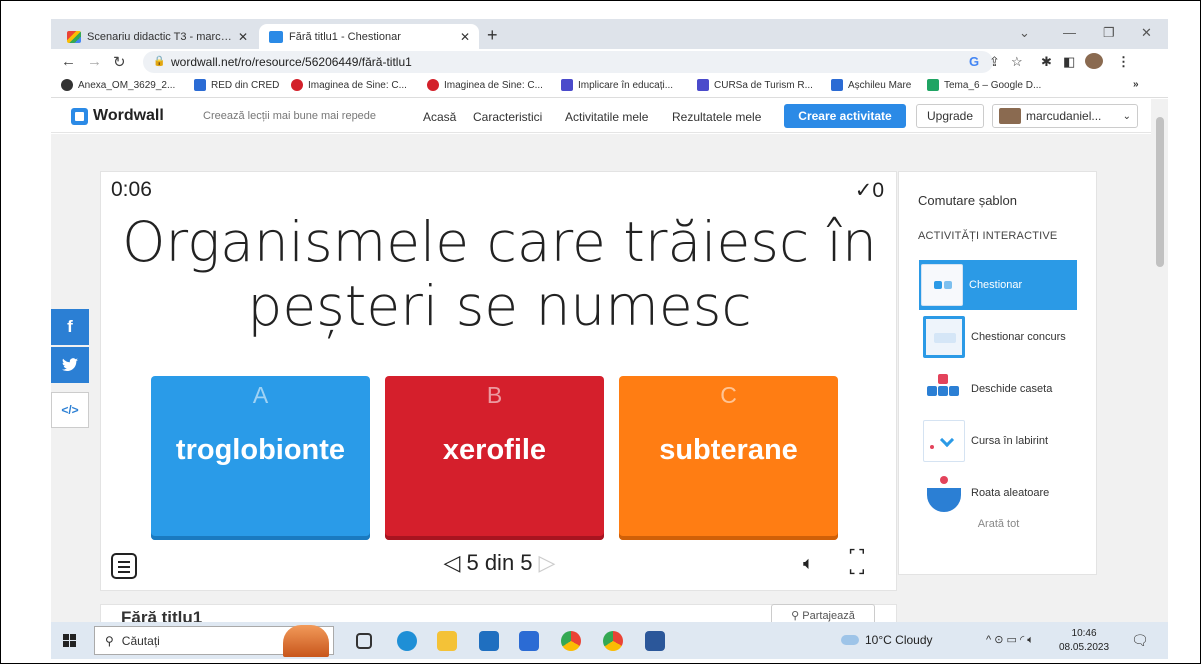 This screenshot has width=1201, height=664. What do you see at coordinates (439, 117) in the screenshot?
I see `nav-home: Acasă` at bounding box center [439, 117].